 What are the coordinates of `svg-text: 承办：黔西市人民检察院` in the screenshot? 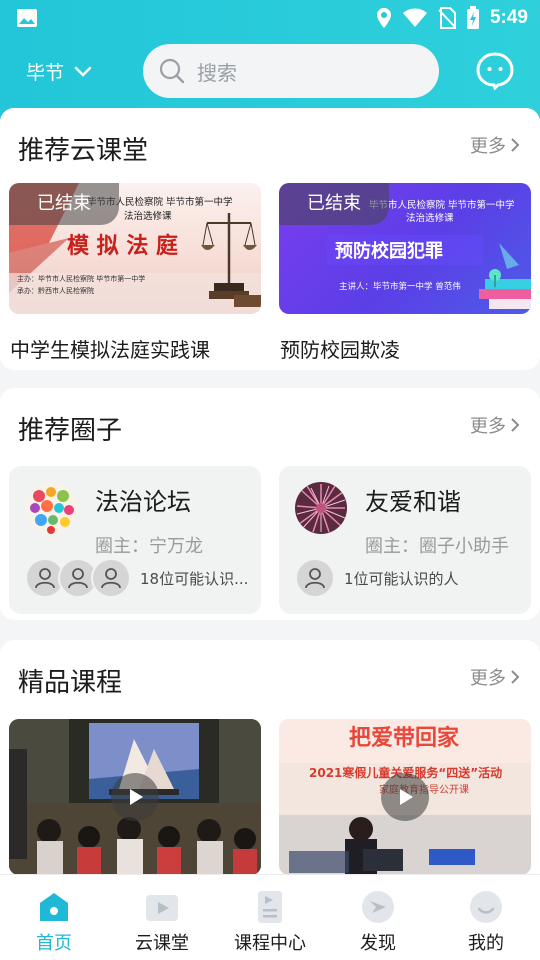 It's located at (55, 290).